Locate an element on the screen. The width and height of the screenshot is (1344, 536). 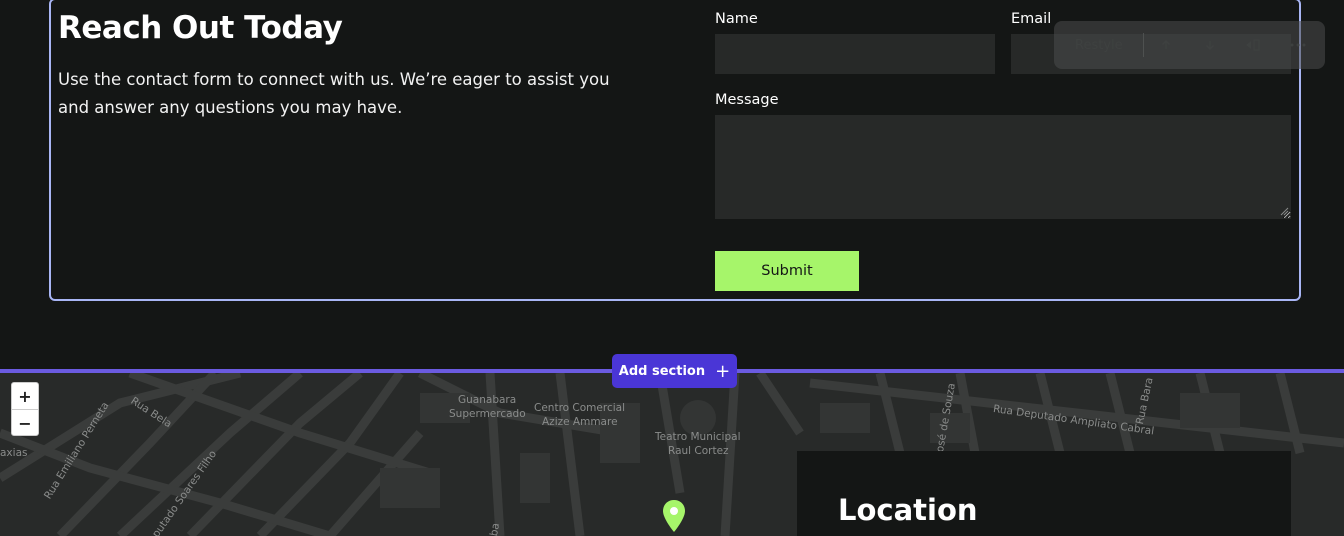
arrow-up-icon is located at coordinates (1166, 45).